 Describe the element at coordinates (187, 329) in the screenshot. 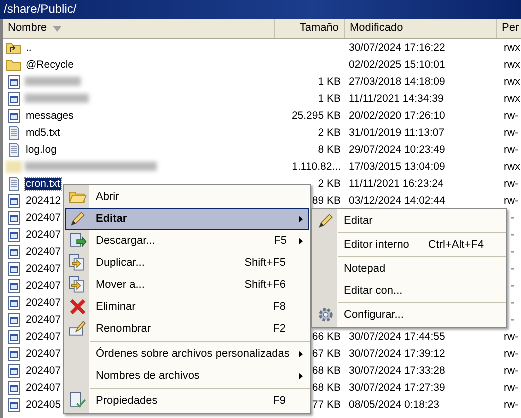

I see `menu-item: Renombrar F2` at that location.